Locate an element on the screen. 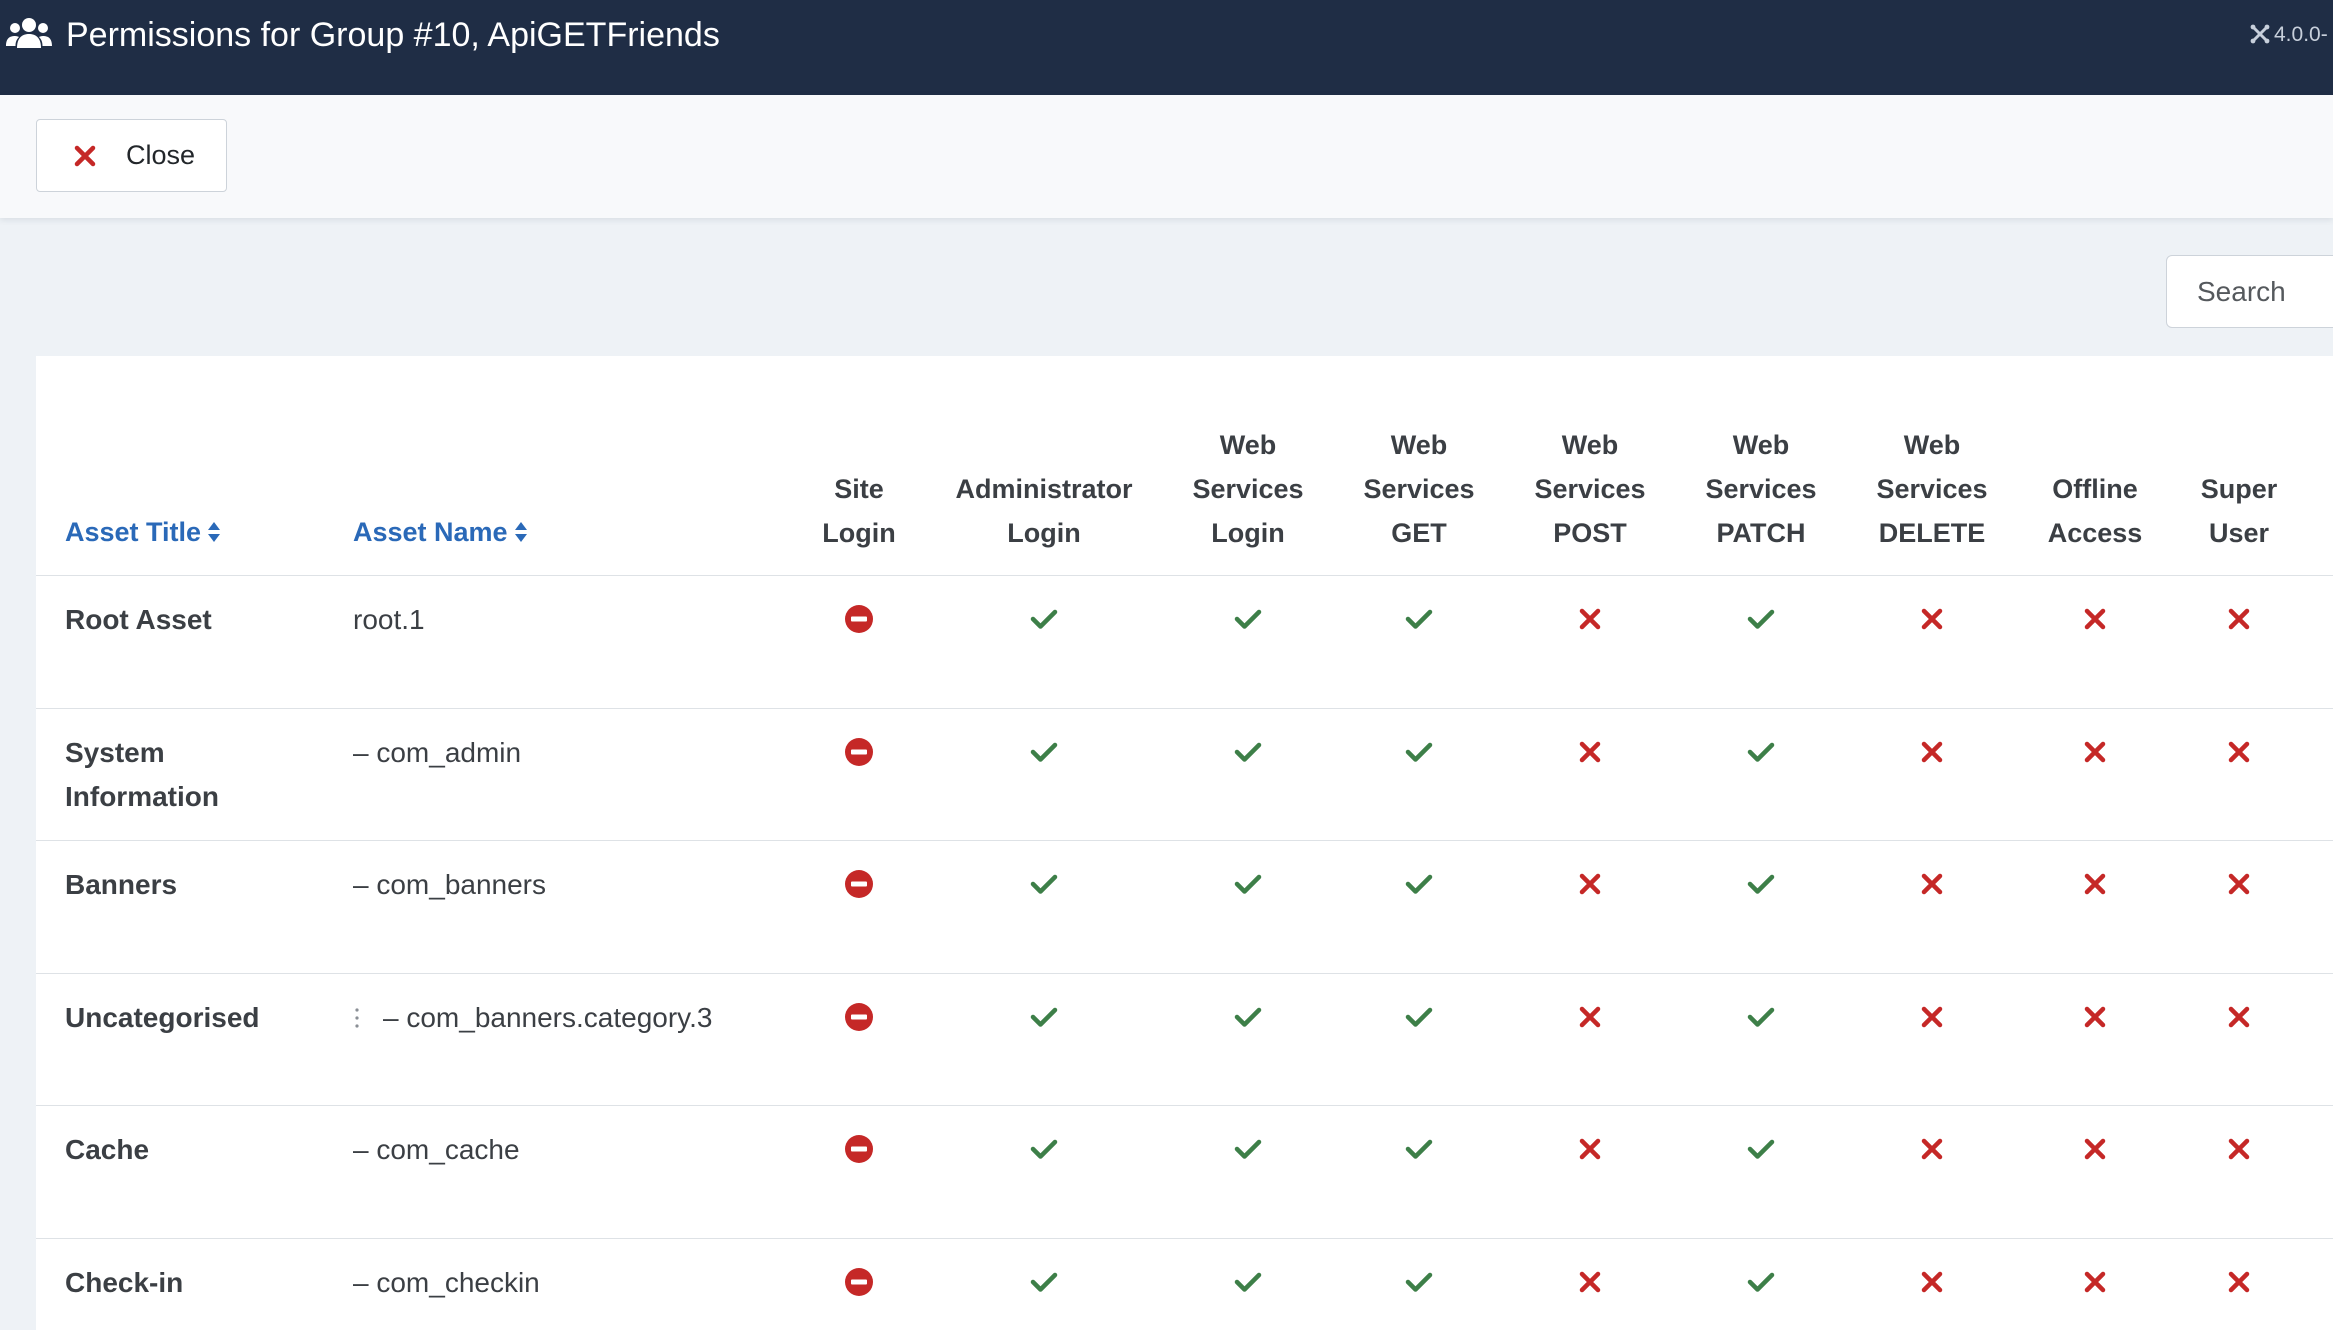  table-row: Cache – com_cache is located at coordinates (1184, 1171).